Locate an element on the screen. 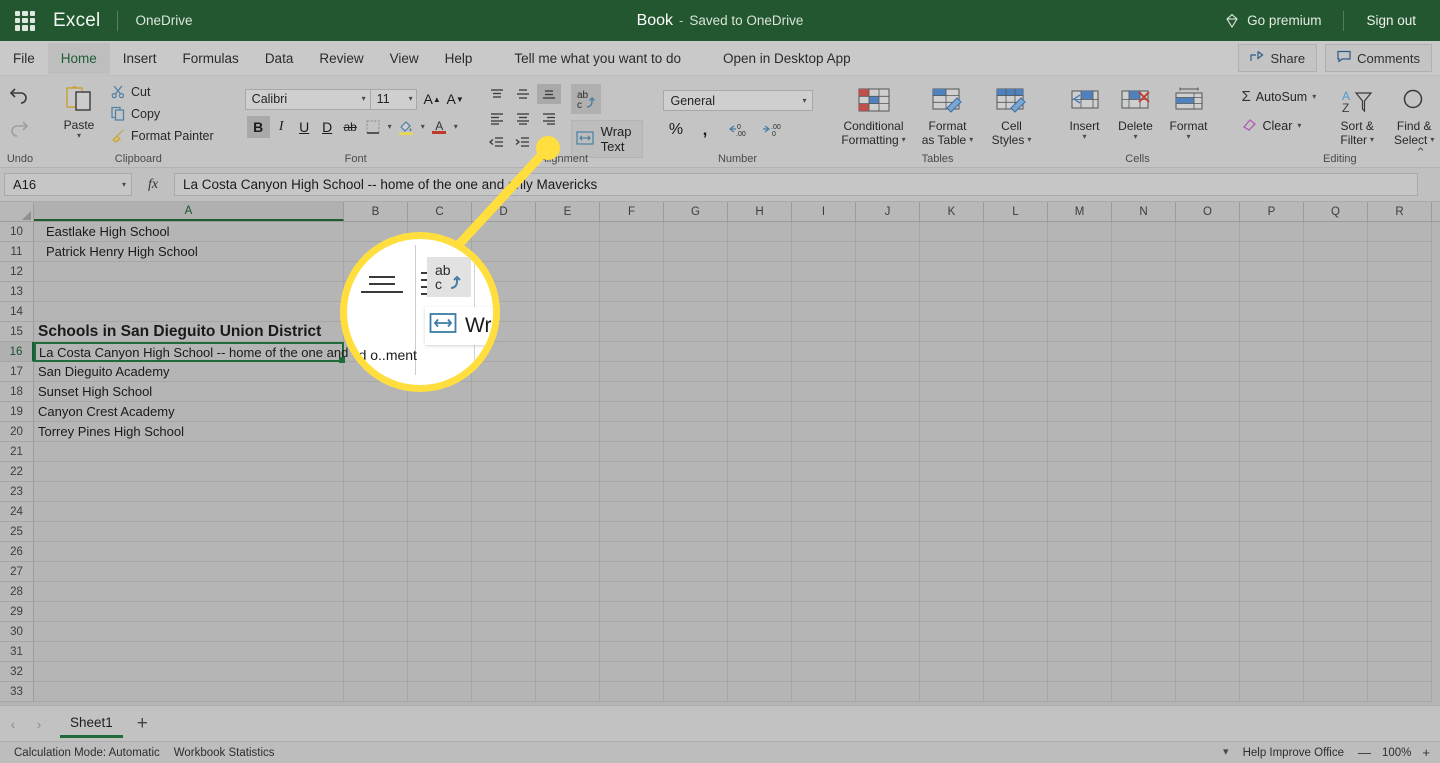 This screenshot has width=1440, height=763. cell-J32 is located at coordinates (888, 672).